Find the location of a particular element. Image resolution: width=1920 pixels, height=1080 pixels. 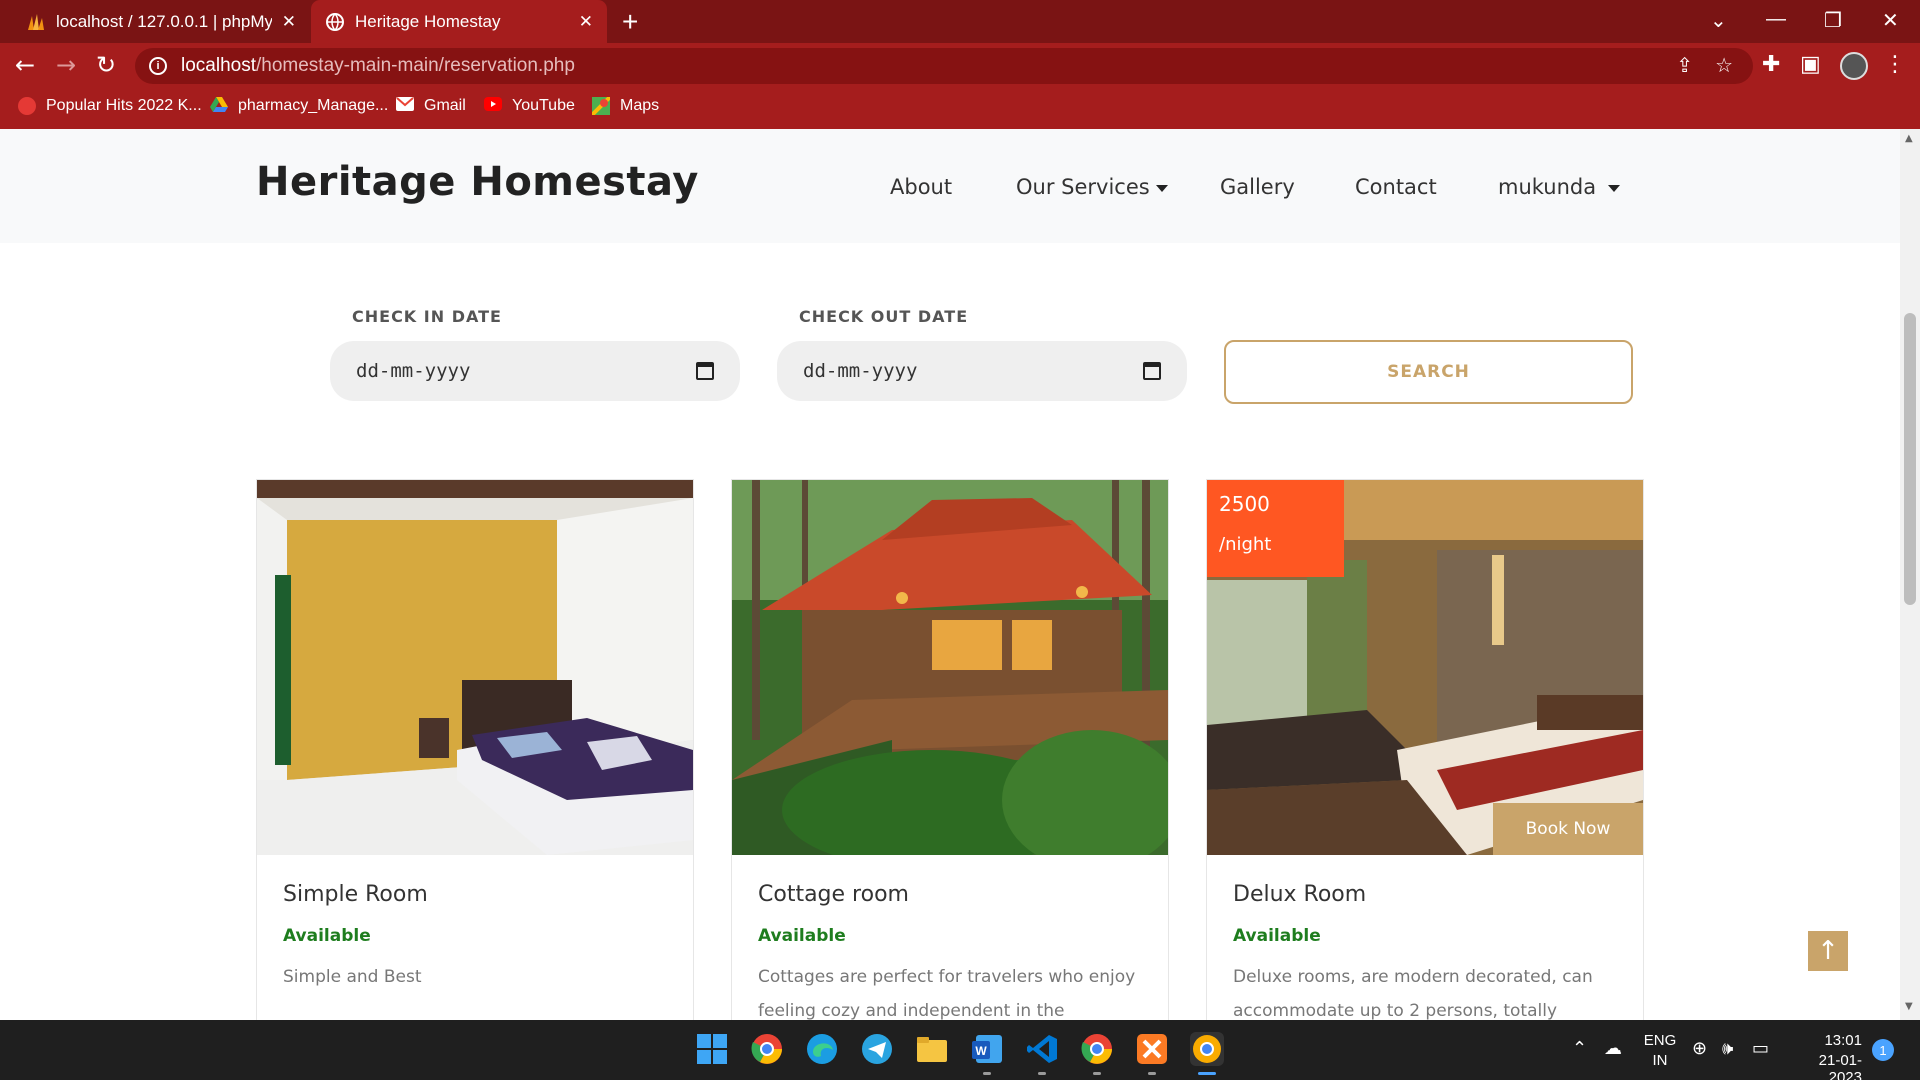

battery-icon: ▭ is located at coordinates (1760, 1048).